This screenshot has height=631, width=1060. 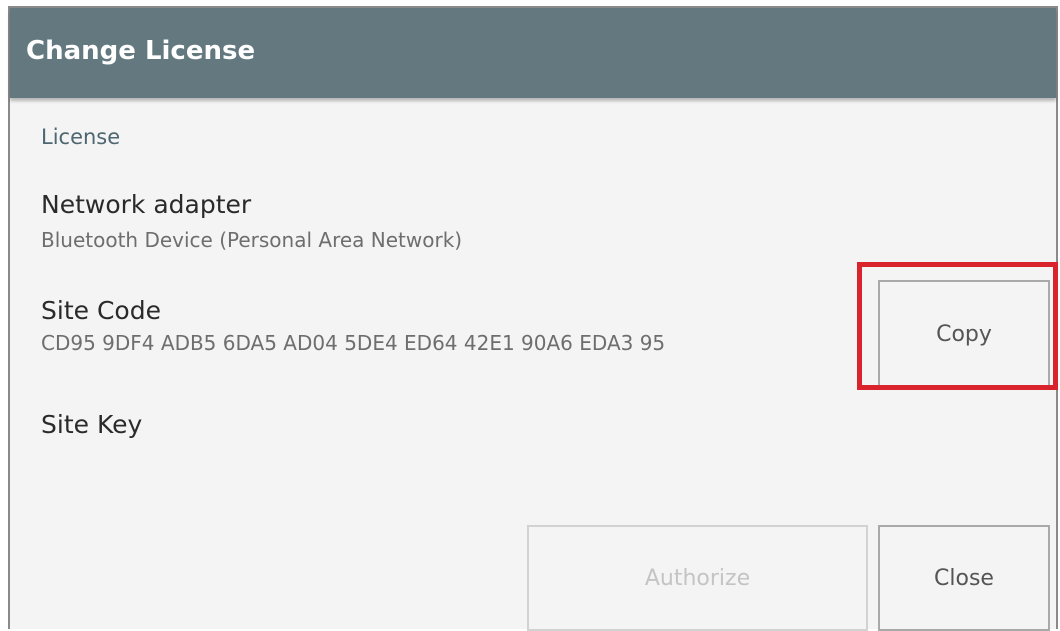 I want to click on network-adapter-value: Bluetooth Device (Personal Area Network), so click(x=252, y=240).